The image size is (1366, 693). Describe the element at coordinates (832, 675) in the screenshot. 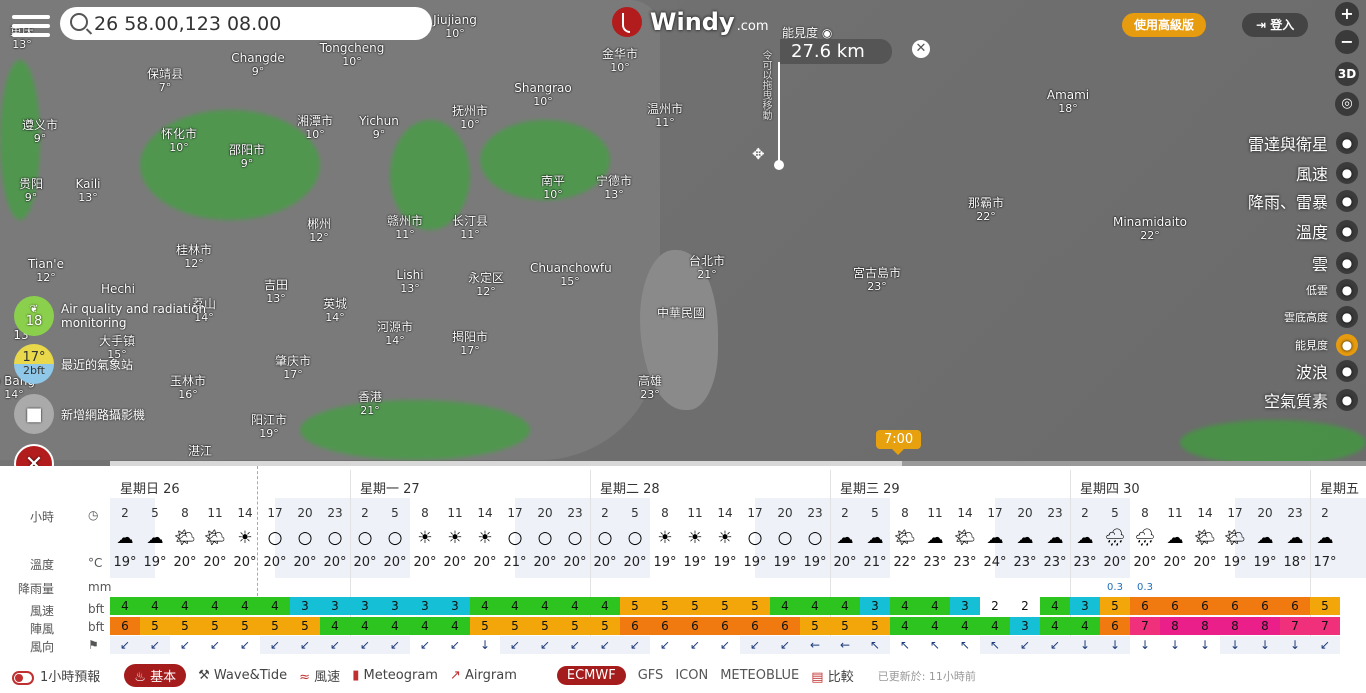

I see `compare-button: ▤ 比較` at that location.